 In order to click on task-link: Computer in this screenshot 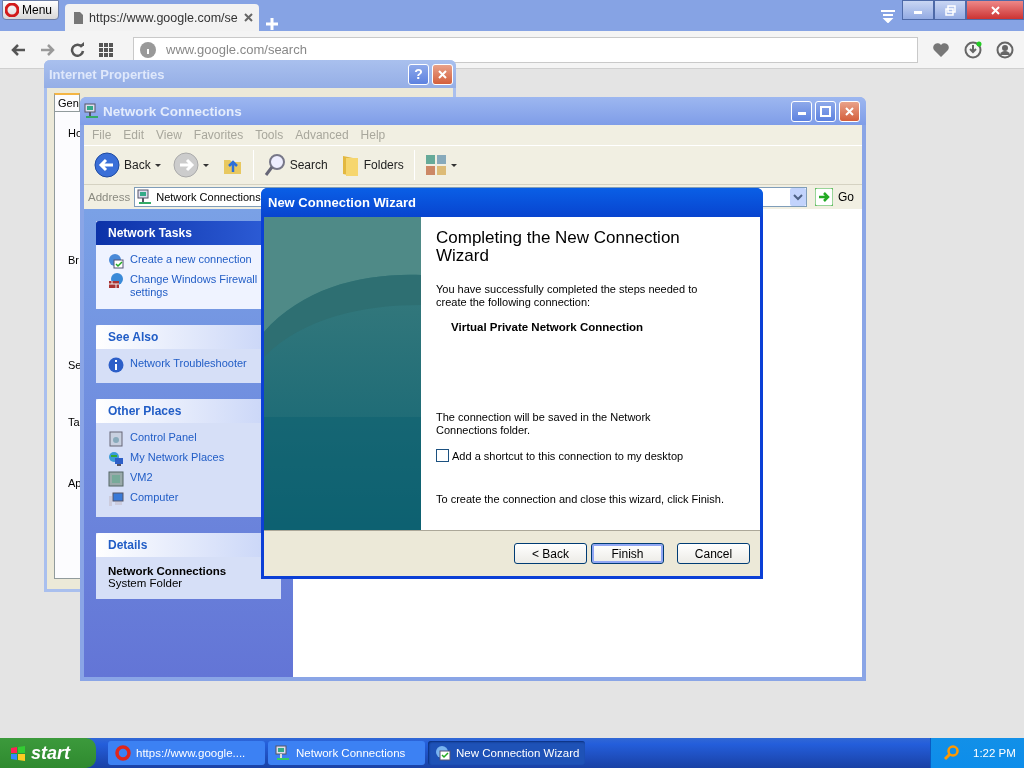, I will do `click(194, 497)`.